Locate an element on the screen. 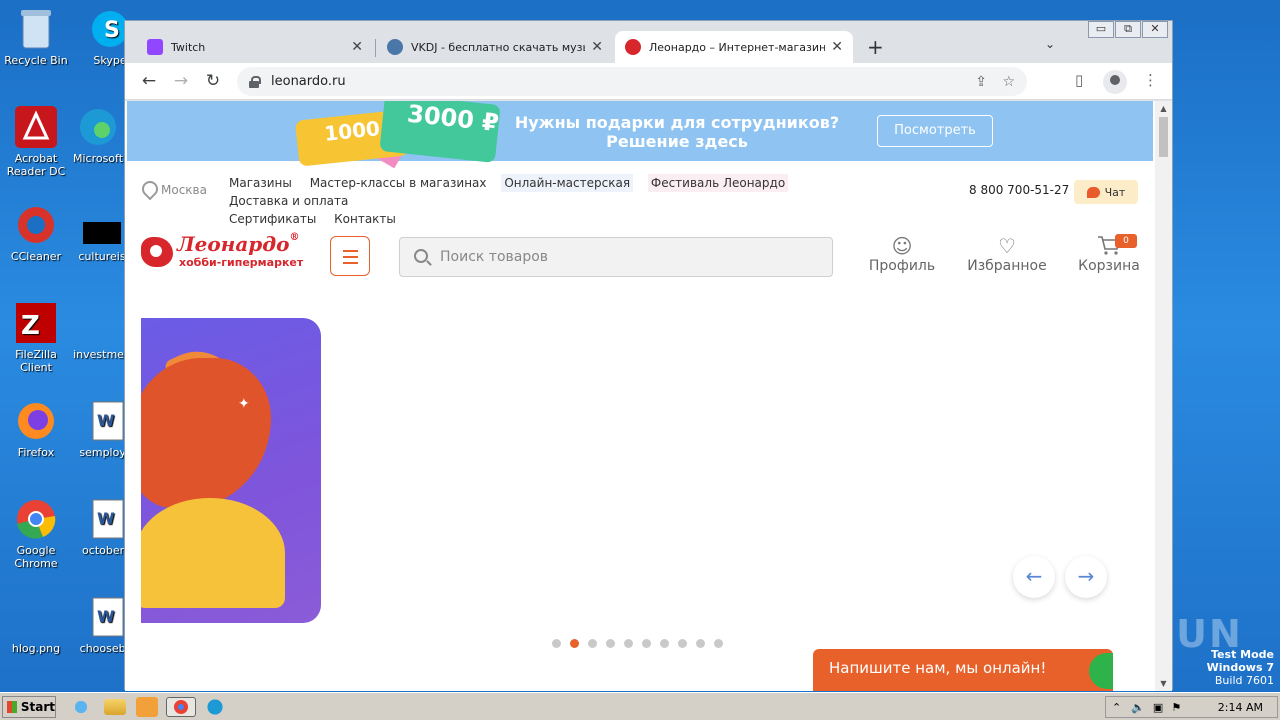  clock: 2:14 AM is located at coordinates (1240, 707).